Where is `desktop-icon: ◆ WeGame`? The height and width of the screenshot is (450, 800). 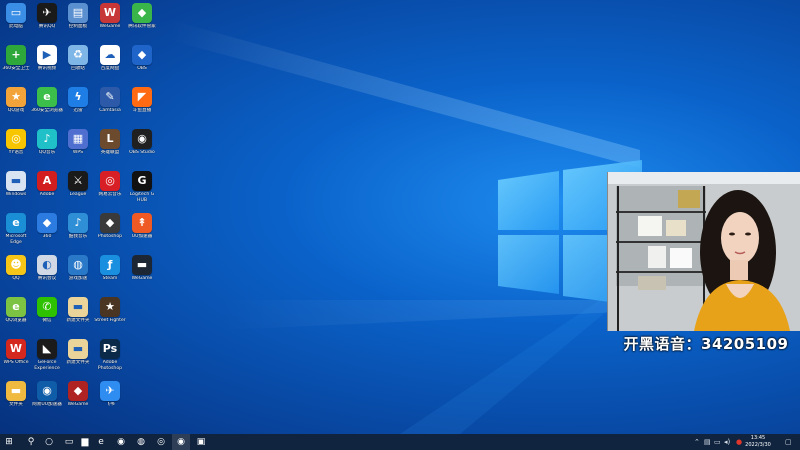 desktop-icon: ◆ WeGame is located at coordinates (78, 401).